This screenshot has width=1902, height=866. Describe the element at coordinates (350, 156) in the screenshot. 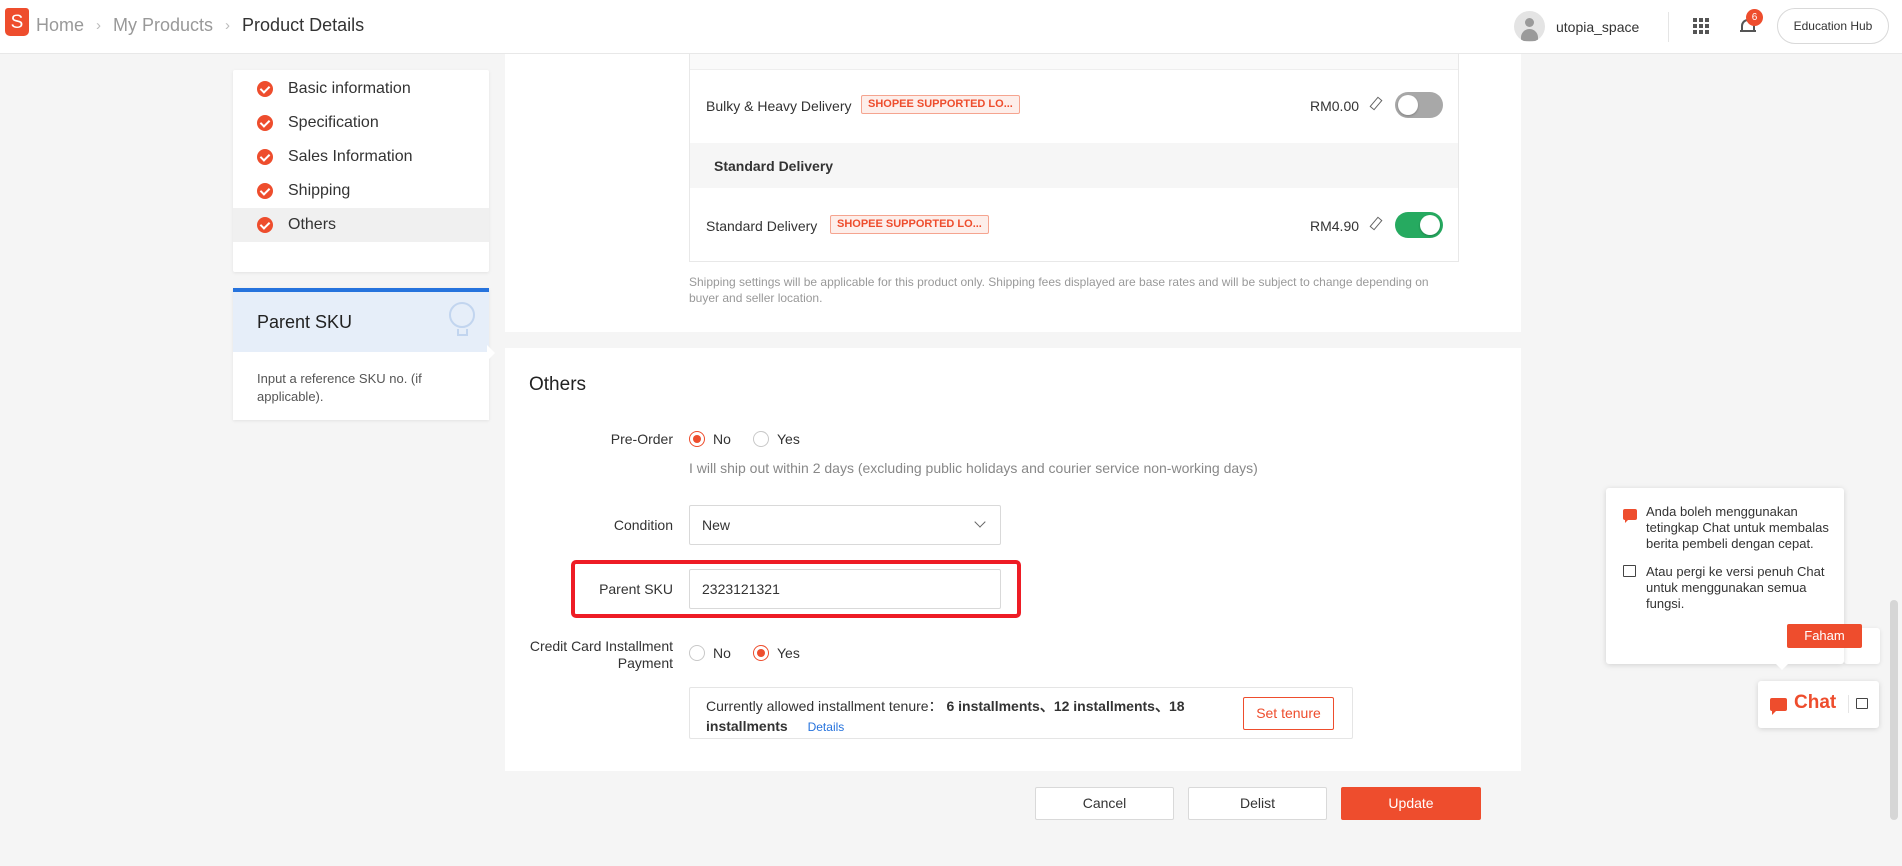

I see `nav-item-label: Sales Information` at that location.